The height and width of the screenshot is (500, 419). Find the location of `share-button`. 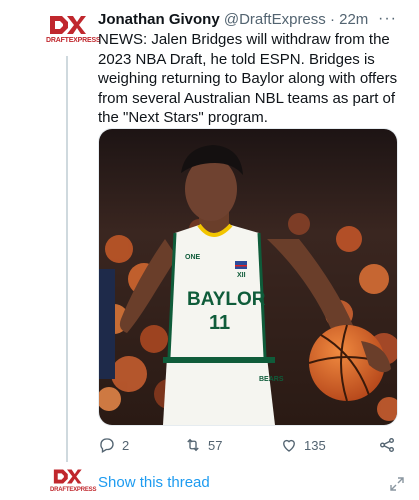

share-button is located at coordinates (390, 445).